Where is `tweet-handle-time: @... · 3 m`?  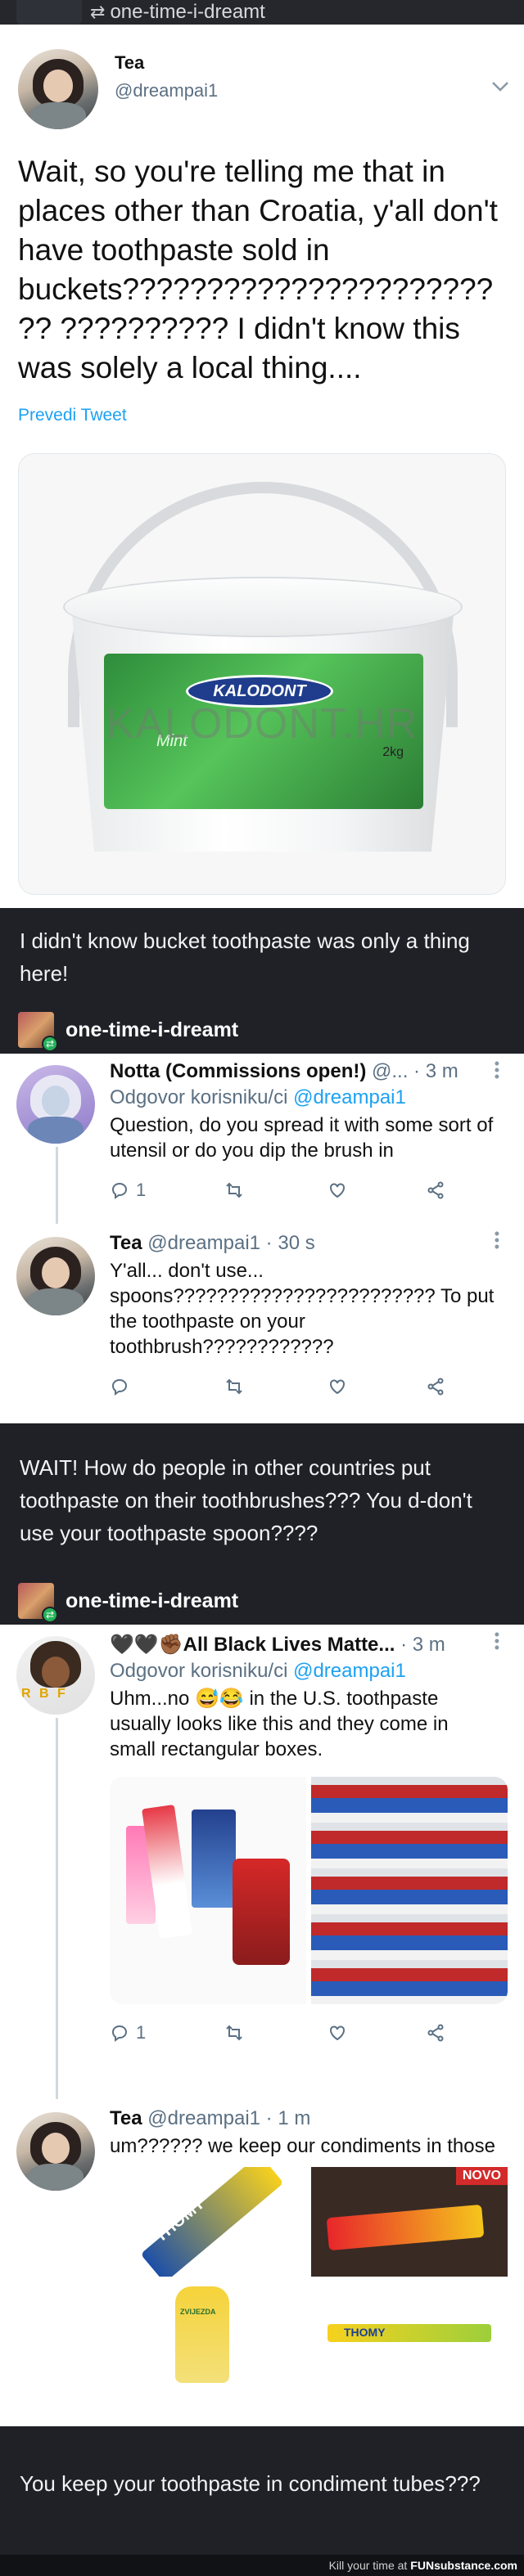 tweet-handle-time: @... · 3 m is located at coordinates (415, 1071).